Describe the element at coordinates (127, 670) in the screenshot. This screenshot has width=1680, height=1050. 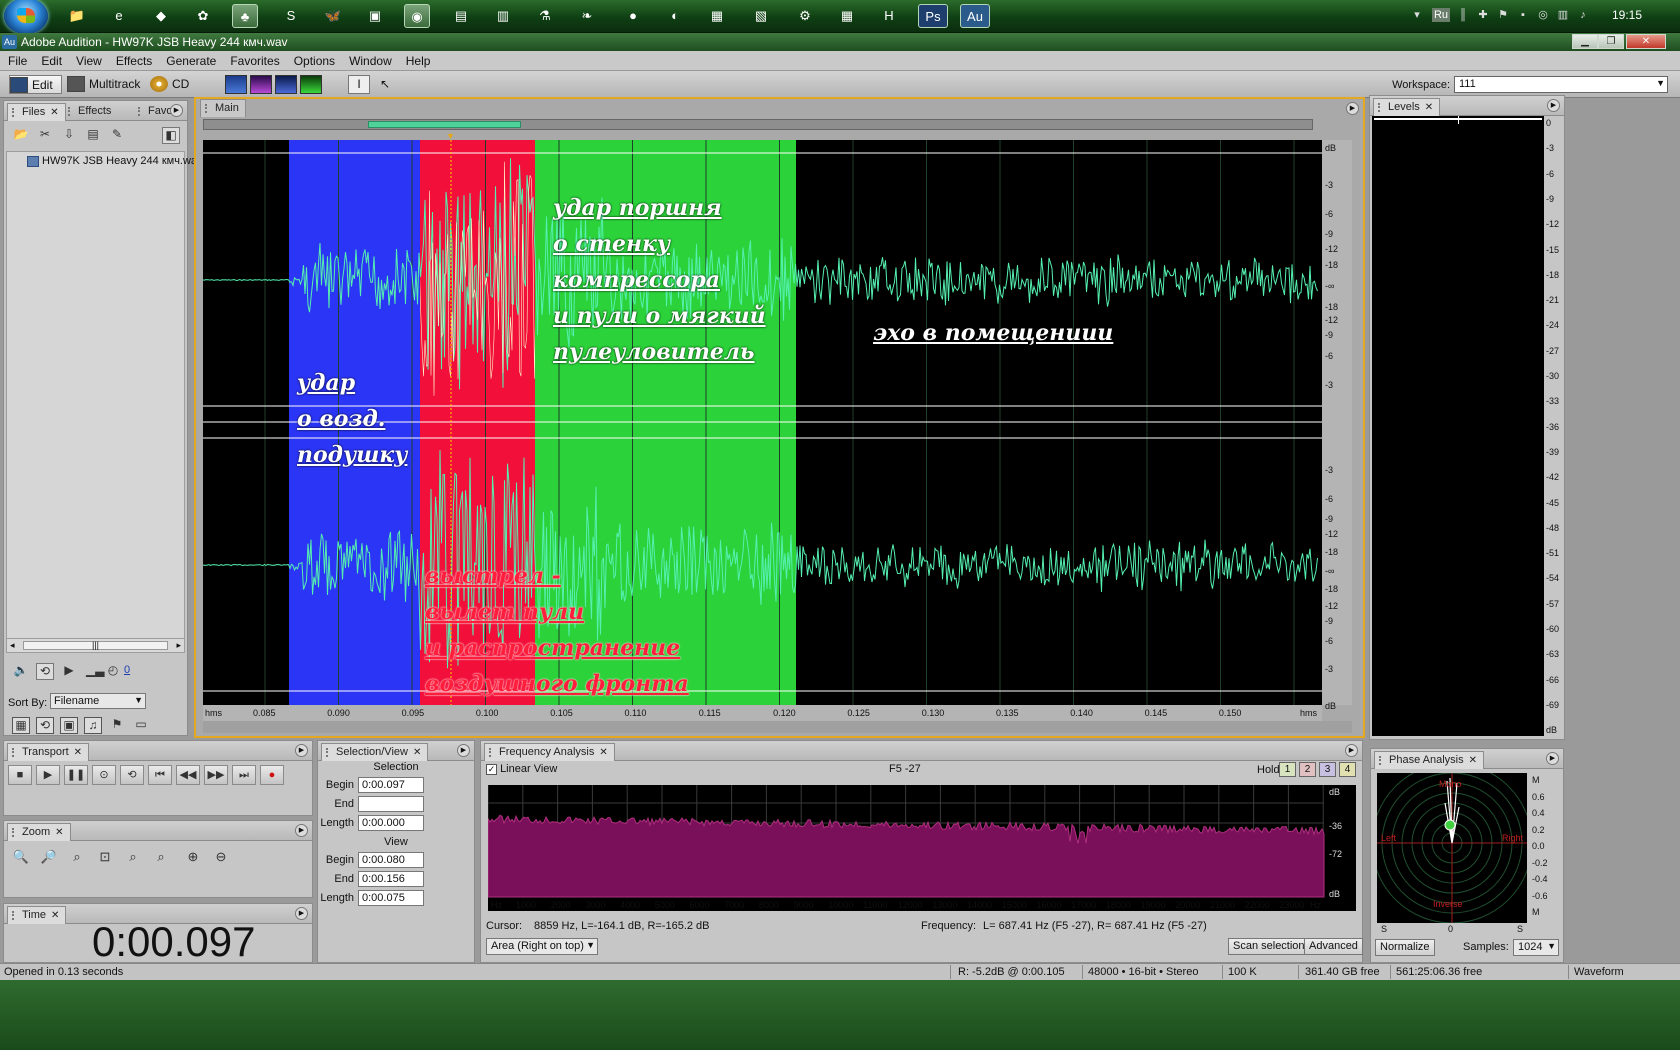
I see `volume-value: 0` at that location.